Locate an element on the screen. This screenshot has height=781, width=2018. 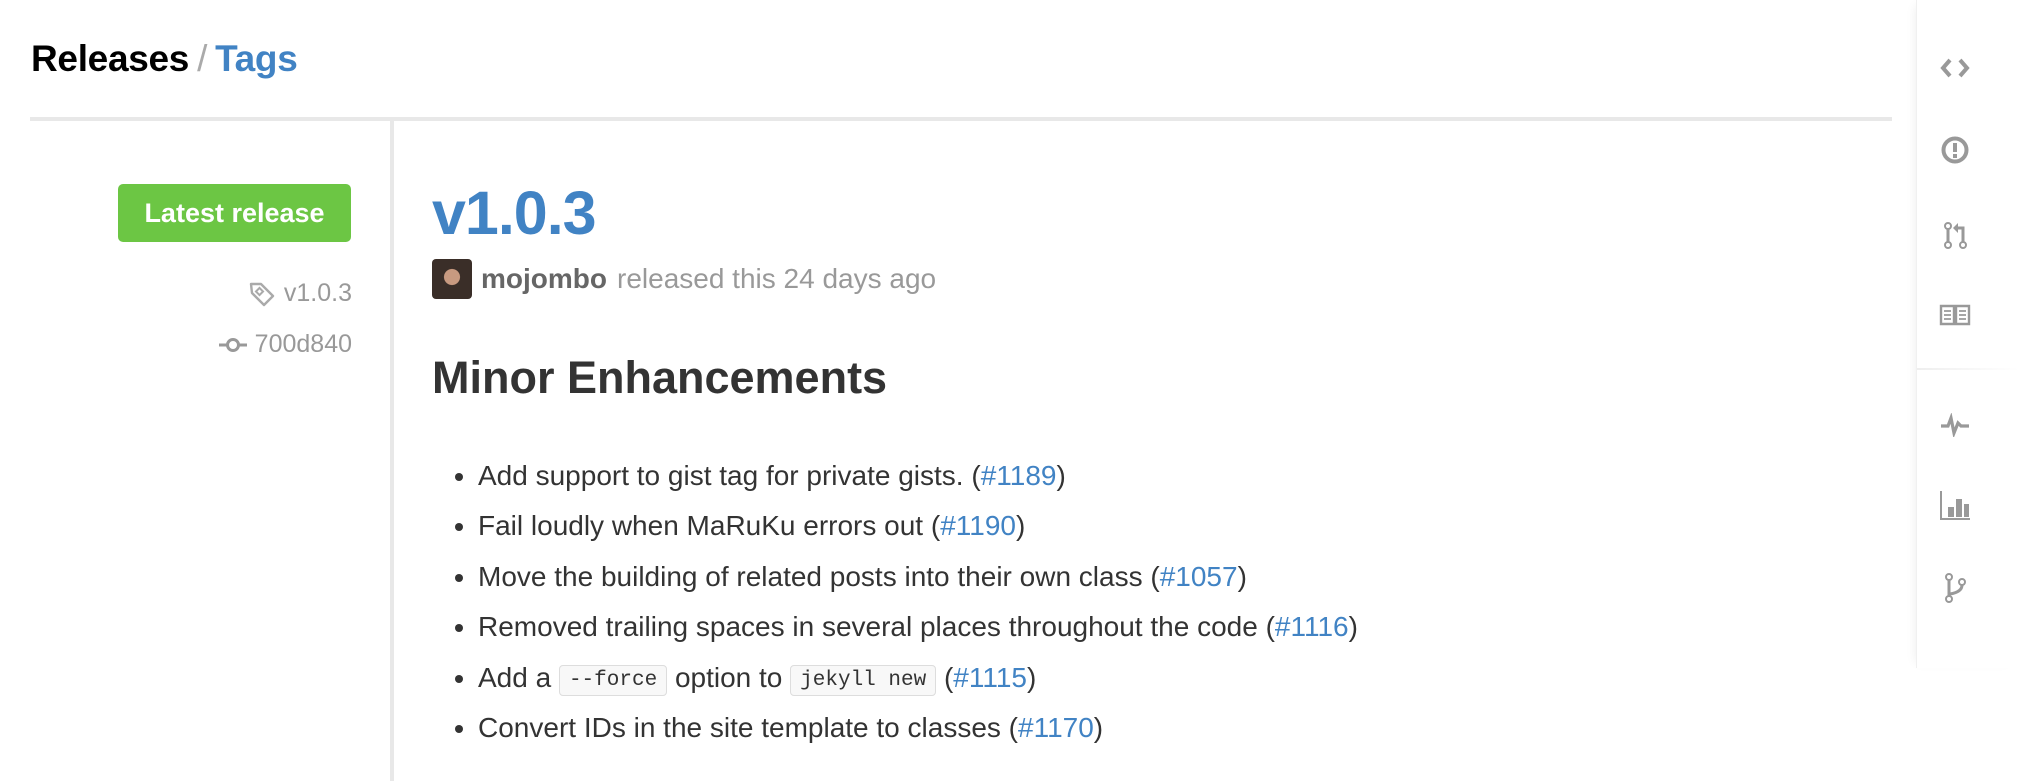
tag-name: v1.0.3 is located at coordinates (317, 293).